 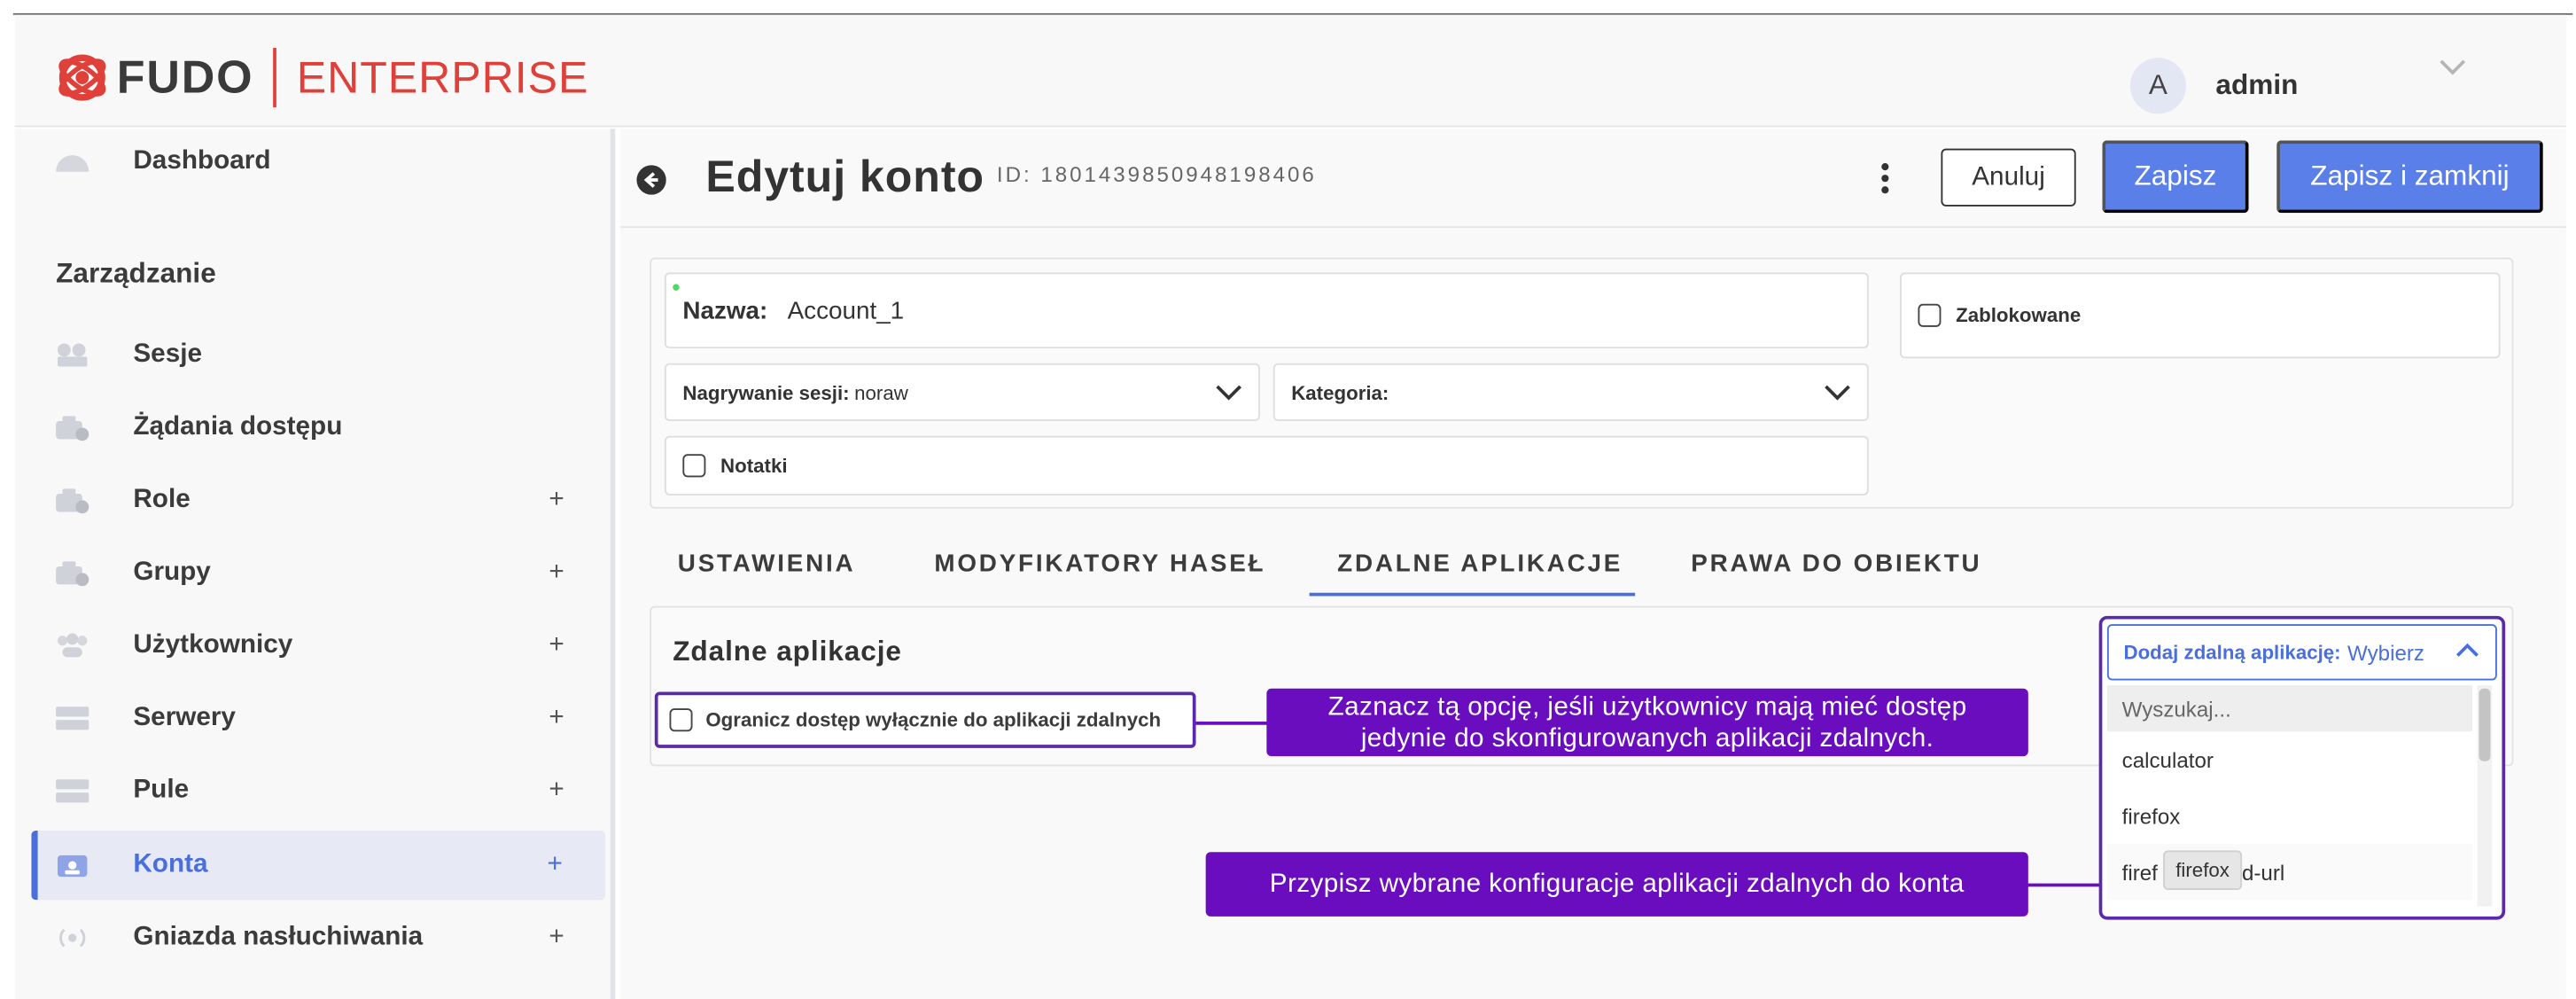 I want to click on sidebar-item-access-requests: Żądania dostępu, so click(x=319, y=427).